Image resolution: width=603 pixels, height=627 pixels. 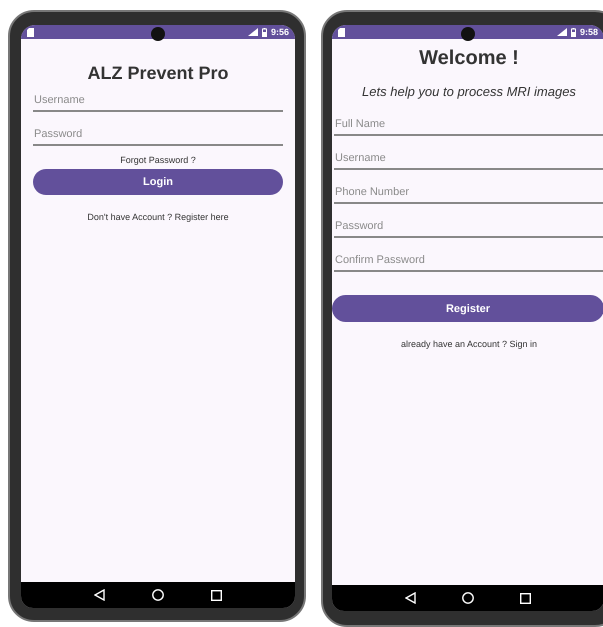 What do you see at coordinates (468, 260) in the screenshot?
I see `input-field: Confirm Password` at bounding box center [468, 260].